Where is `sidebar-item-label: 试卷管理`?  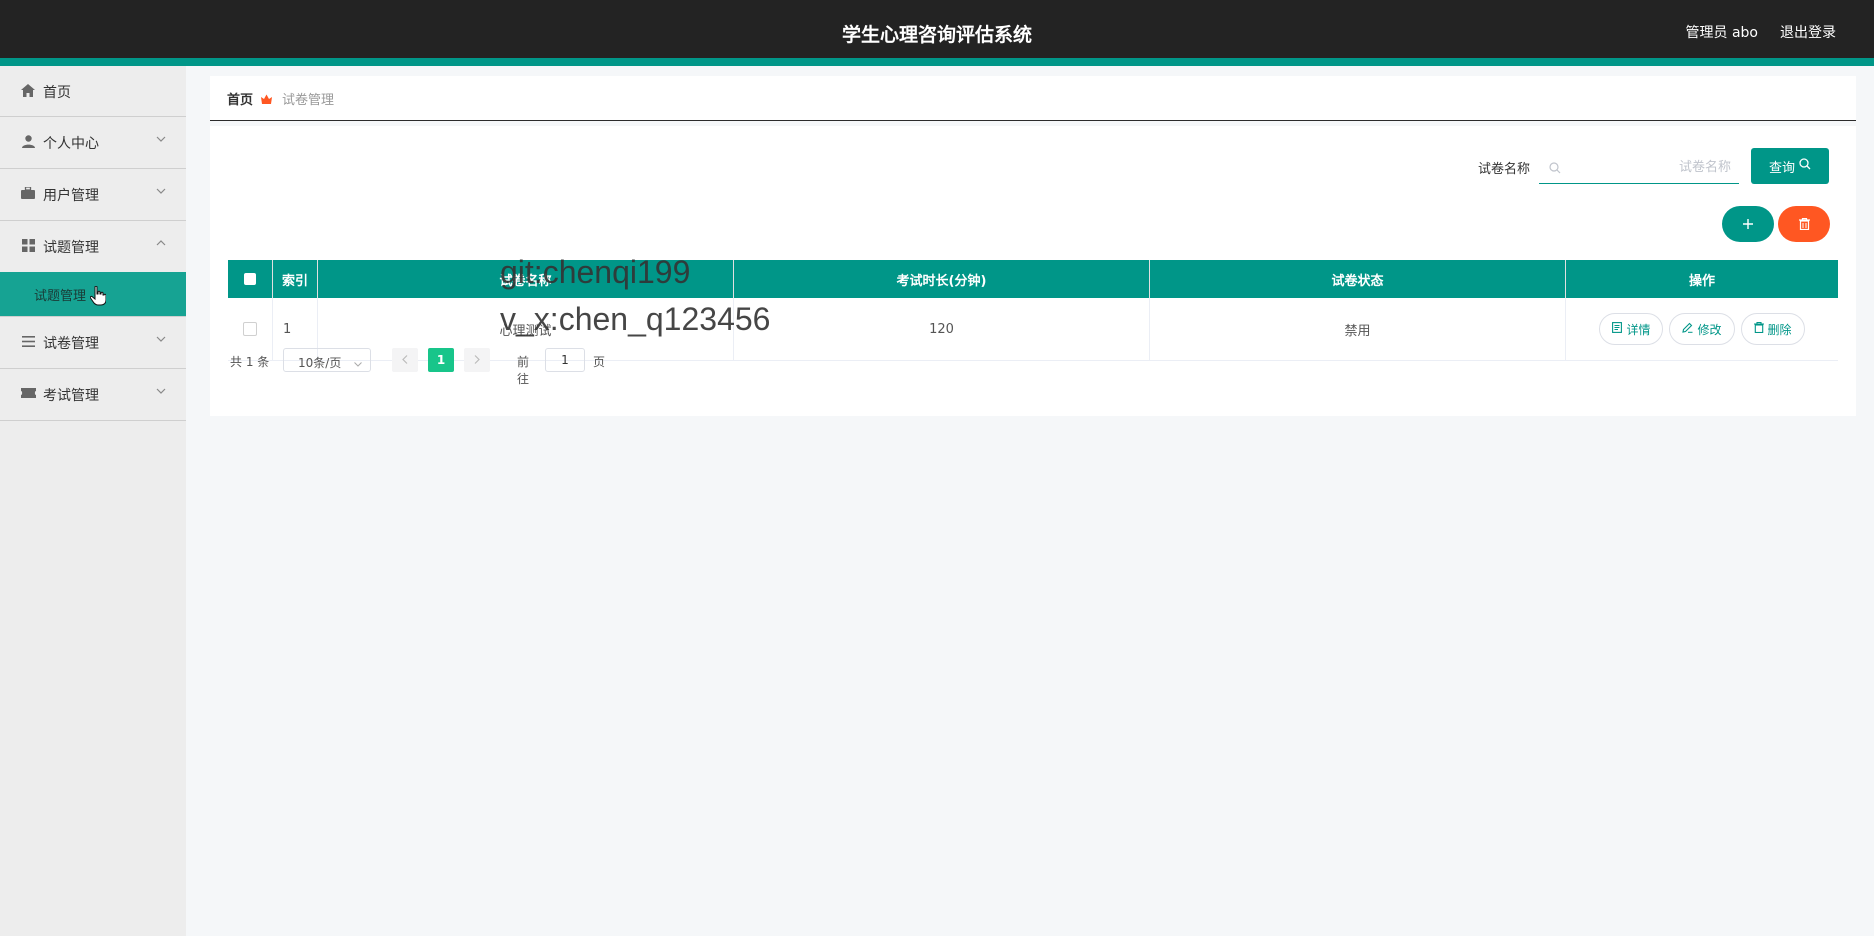
sidebar-item-label: 试卷管理 is located at coordinates (71, 344).